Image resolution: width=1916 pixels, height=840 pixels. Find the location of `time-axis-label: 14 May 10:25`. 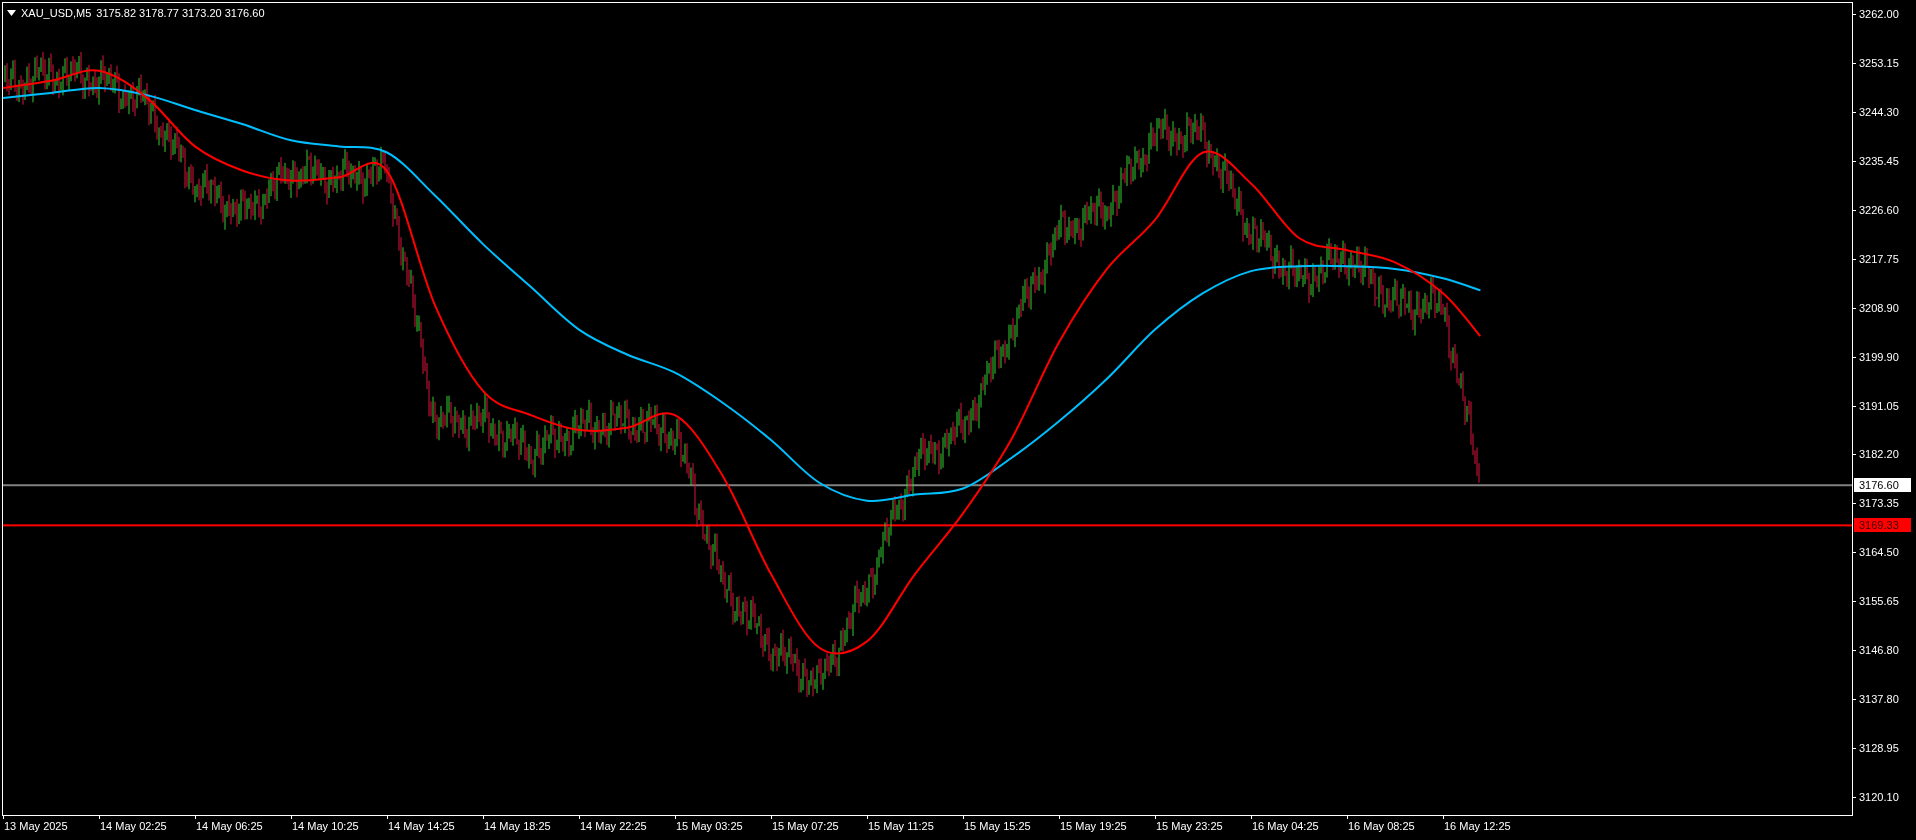

time-axis-label: 14 May 10:25 is located at coordinates (325, 826).